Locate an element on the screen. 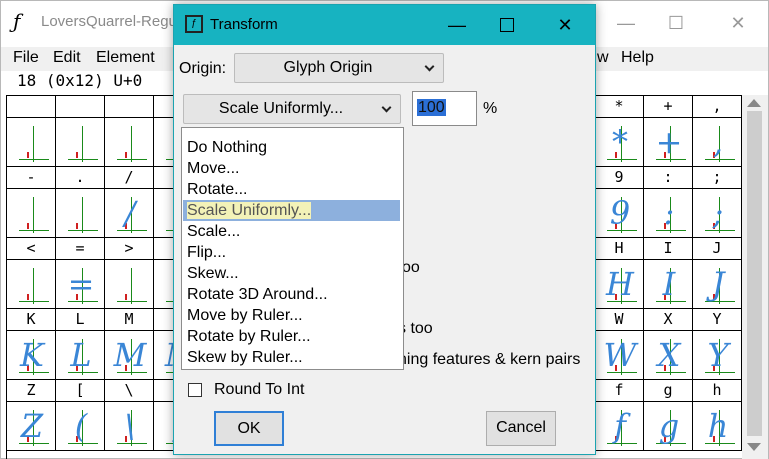  glyph-label-cell: [ is located at coordinates (80, 391).